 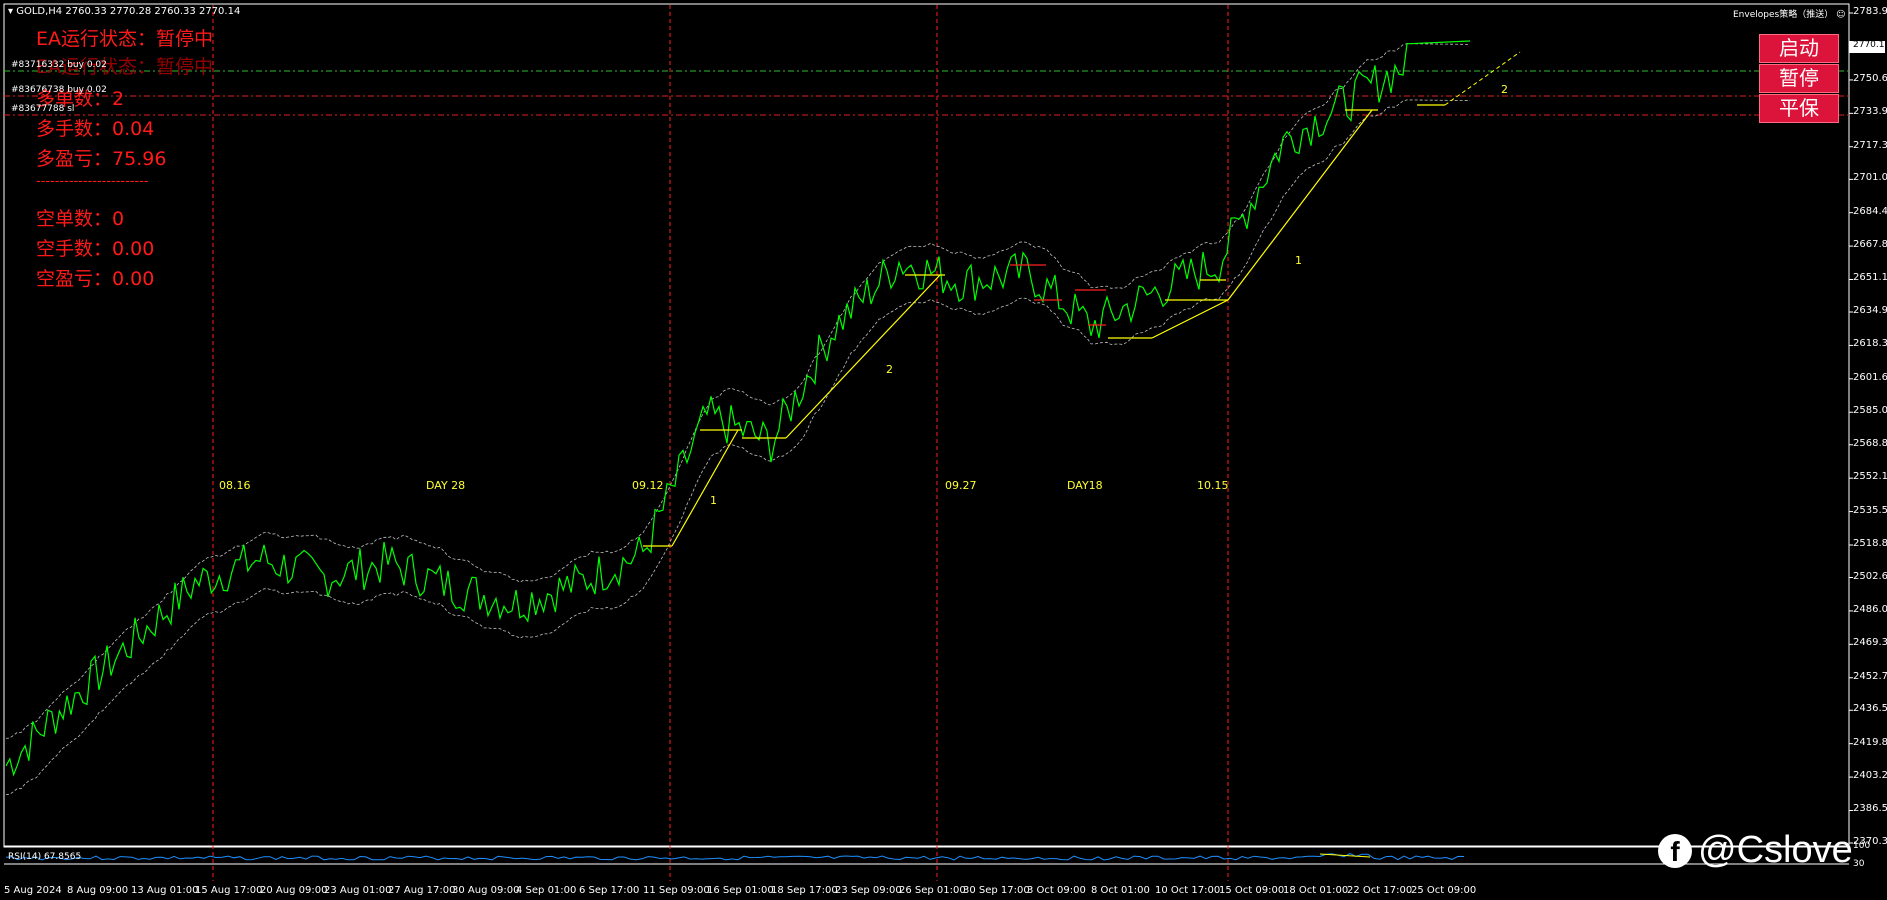 What do you see at coordinates (1870, 510) in the screenshot?
I see `price-tick-label: 2535.50` at bounding box center [1870, 510].